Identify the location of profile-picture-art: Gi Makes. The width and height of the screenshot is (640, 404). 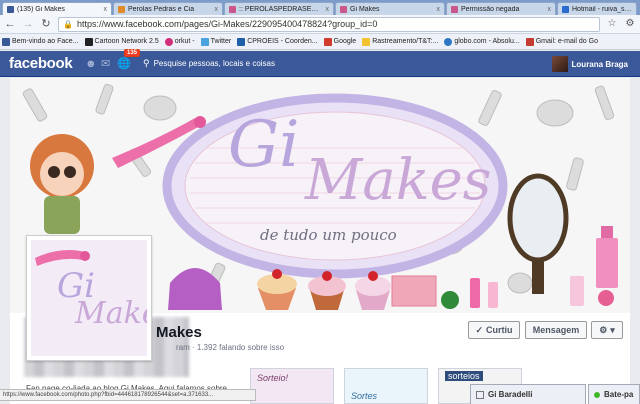
(89, 298).